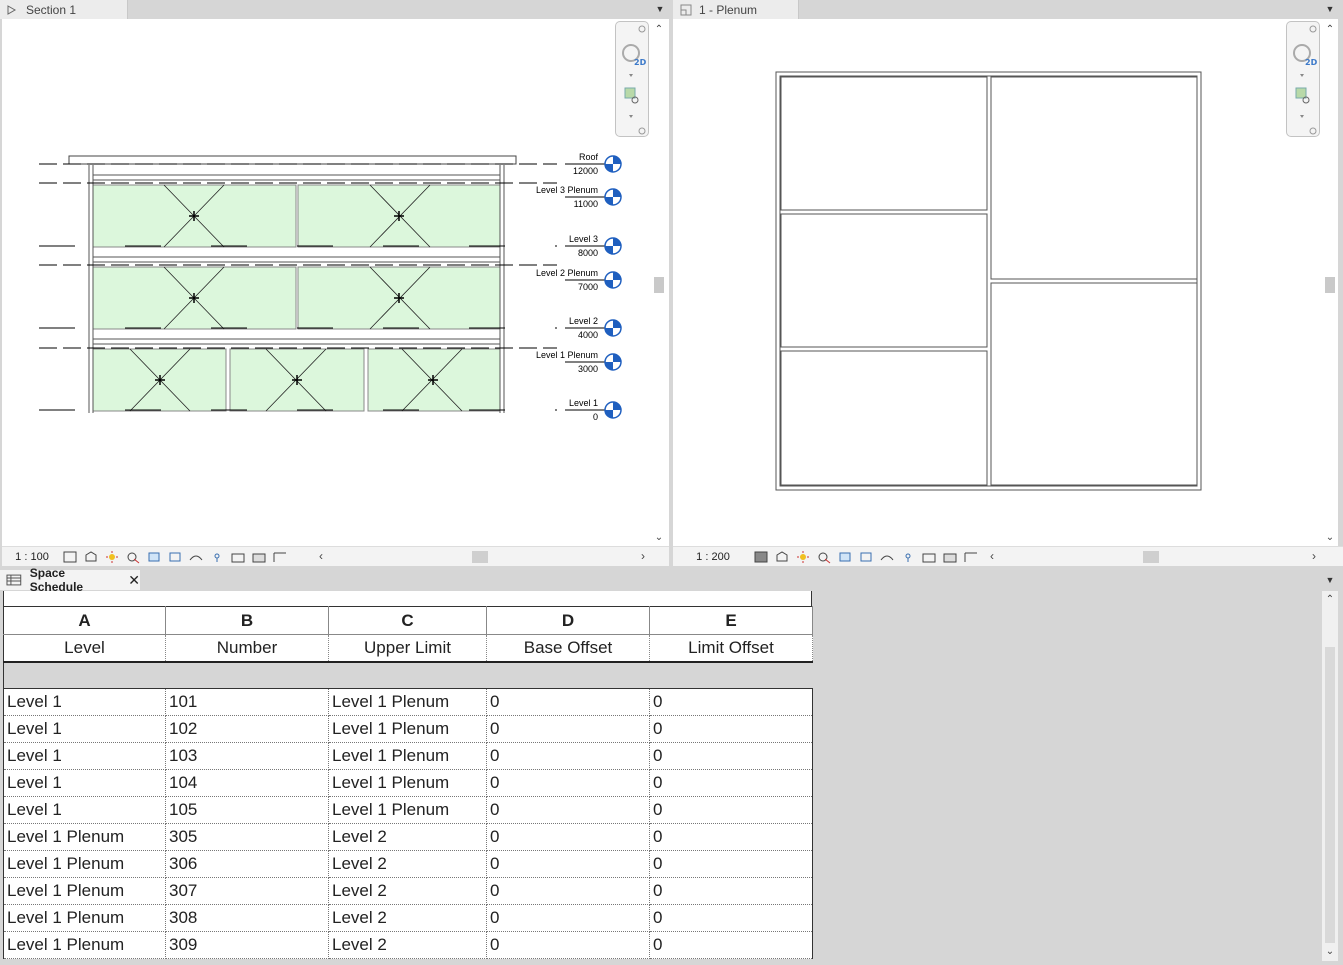 Image resolution: width=1343 pixels, height=965 pixels. Describe the element at coordinates (408, 729) in the screenshot. I see `table-row: Level 1 102 Level 1 Plenum 0 0` at that location.